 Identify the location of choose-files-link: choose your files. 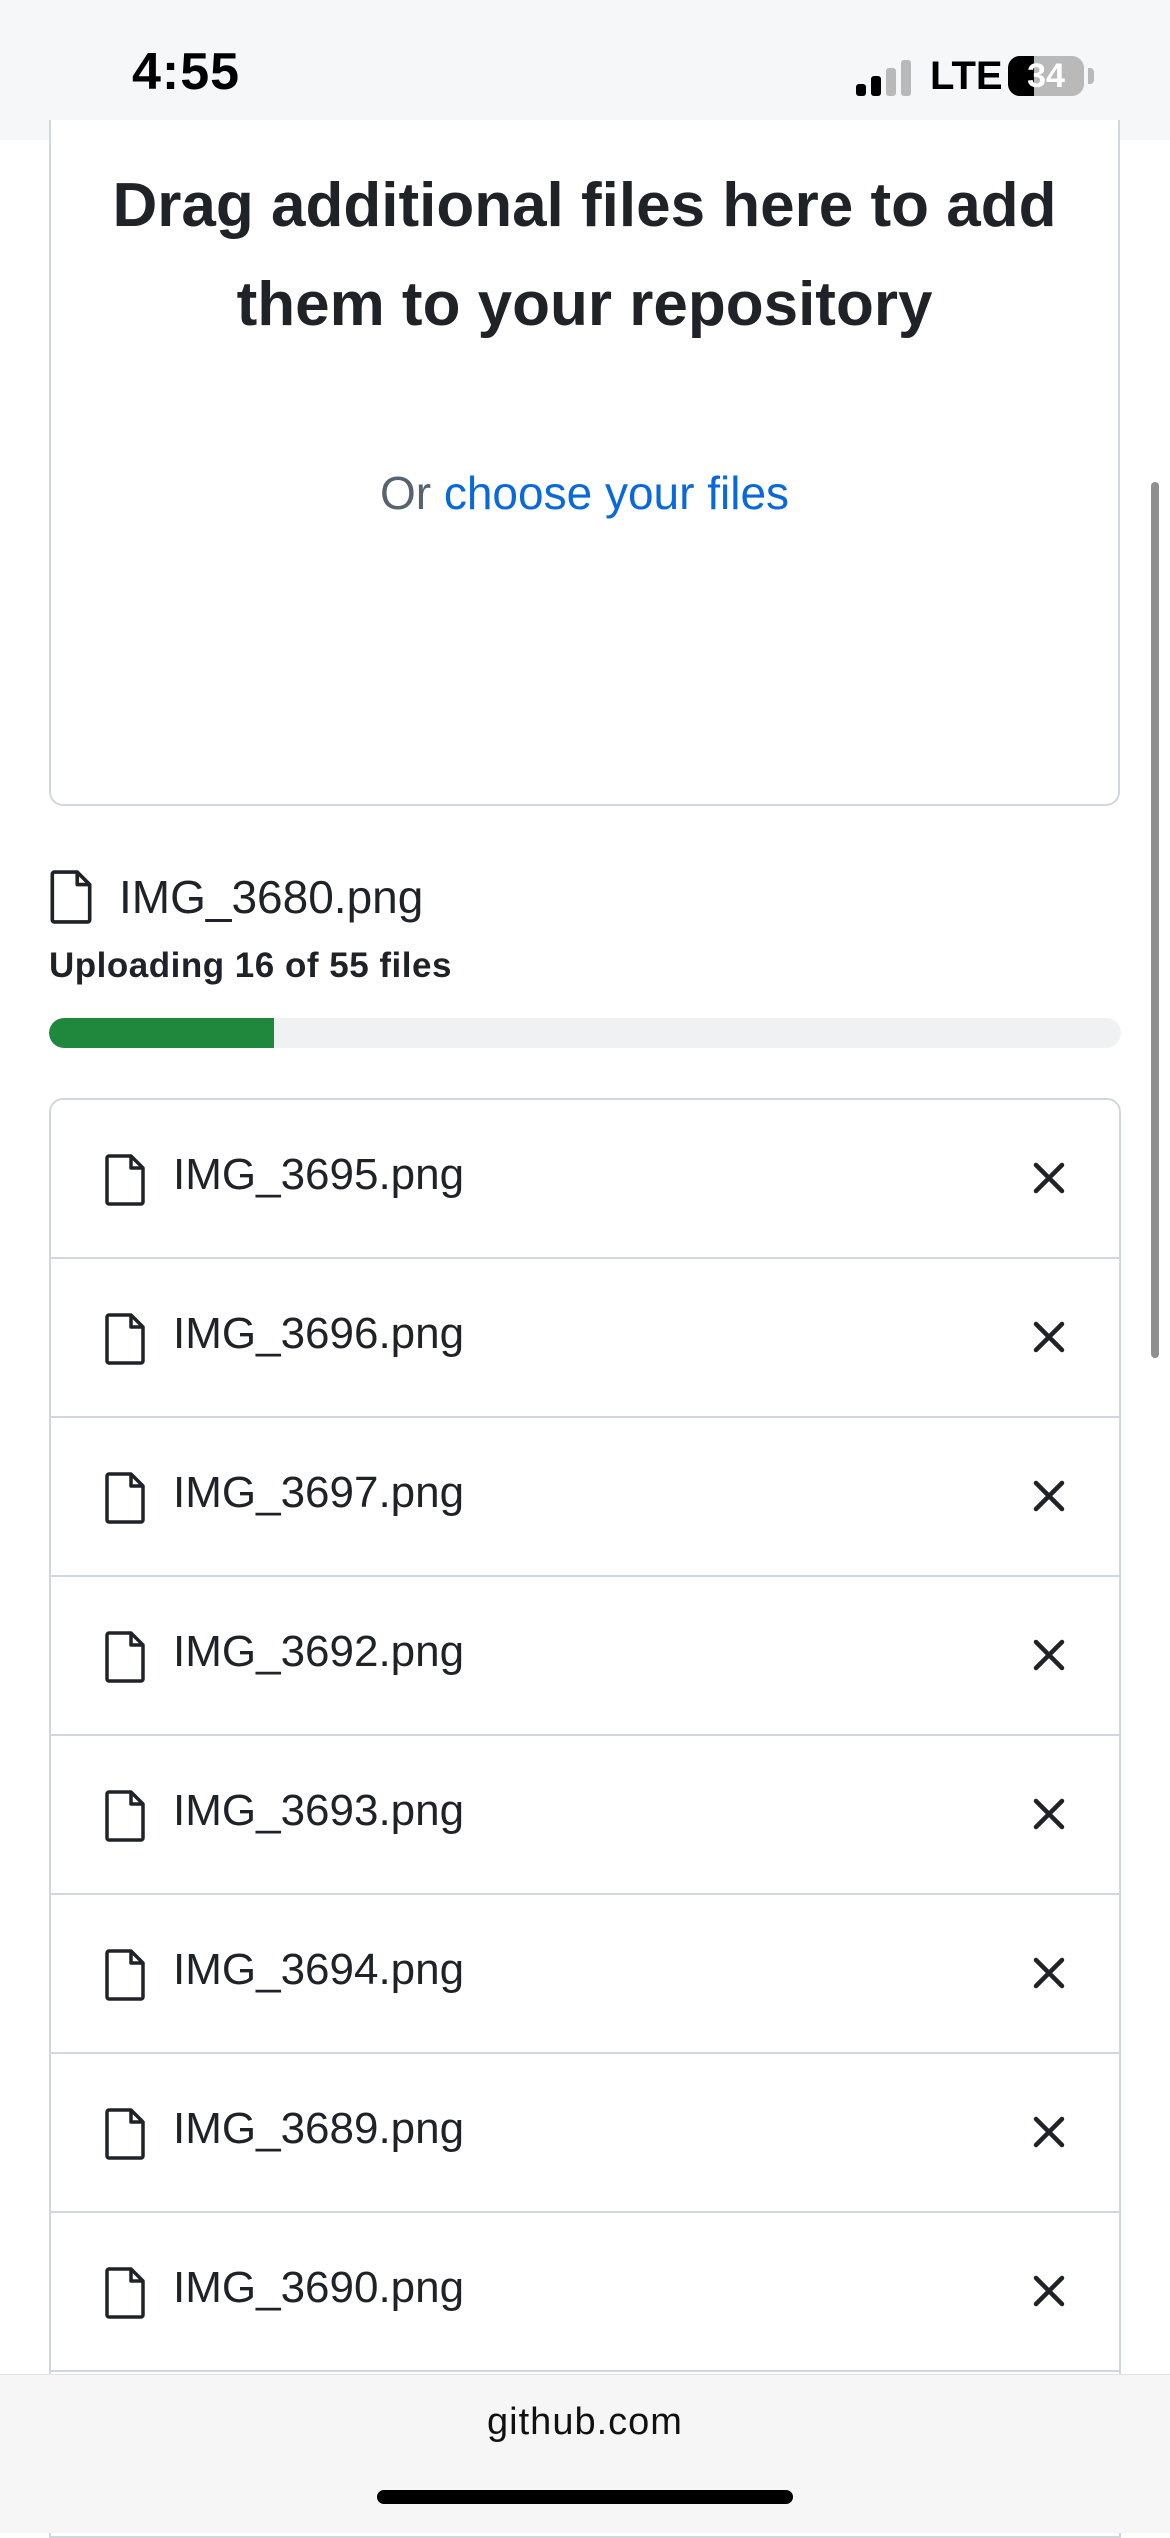
(616, 493).